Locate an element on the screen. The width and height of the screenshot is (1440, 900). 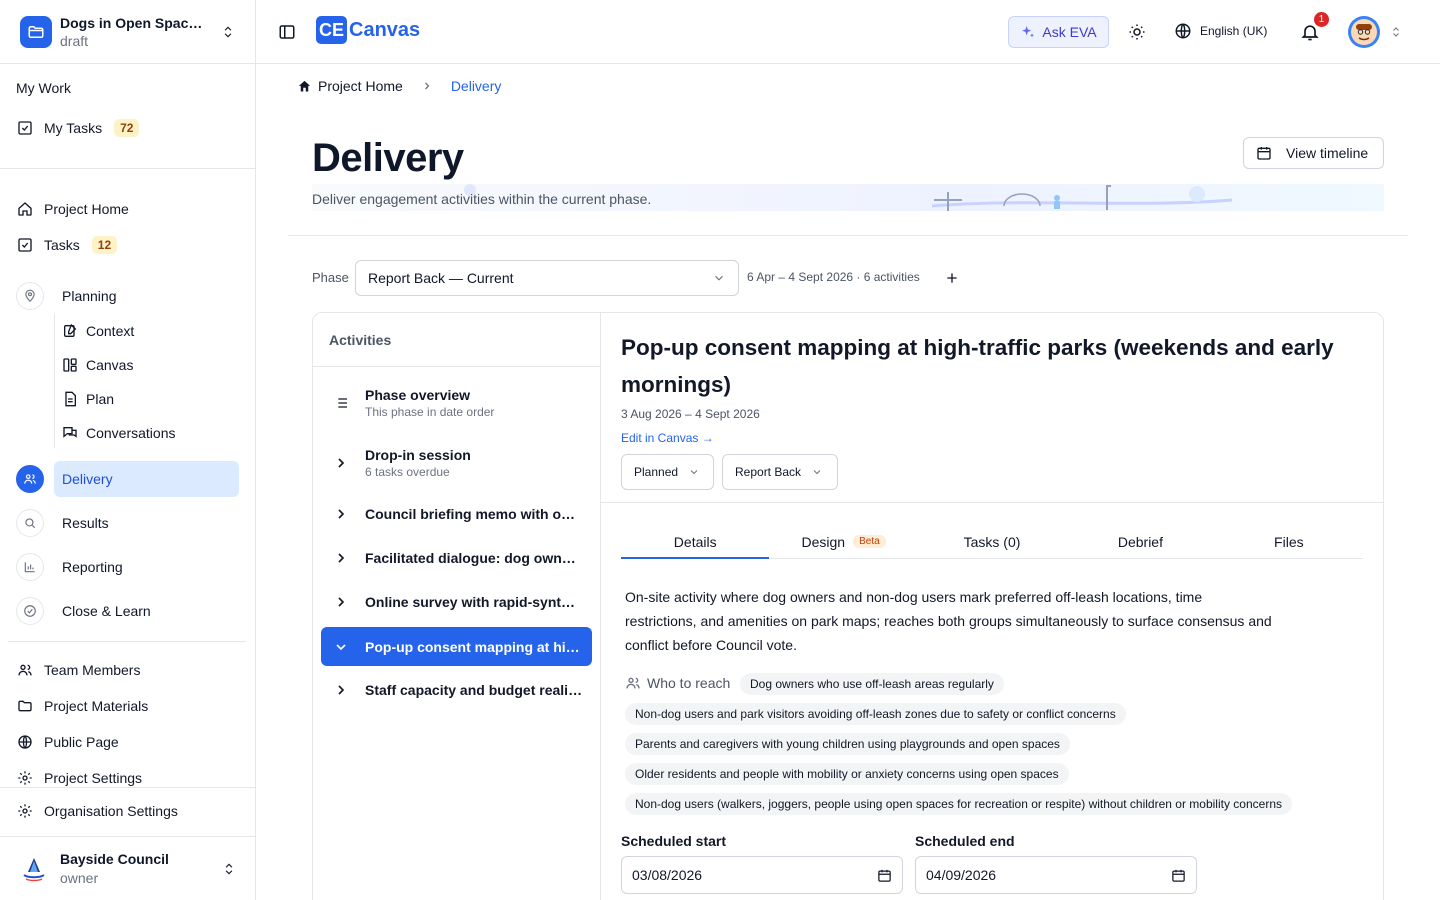
phase-overview-item: Phase overview This phase in date order is located at coordinates (456, 403).